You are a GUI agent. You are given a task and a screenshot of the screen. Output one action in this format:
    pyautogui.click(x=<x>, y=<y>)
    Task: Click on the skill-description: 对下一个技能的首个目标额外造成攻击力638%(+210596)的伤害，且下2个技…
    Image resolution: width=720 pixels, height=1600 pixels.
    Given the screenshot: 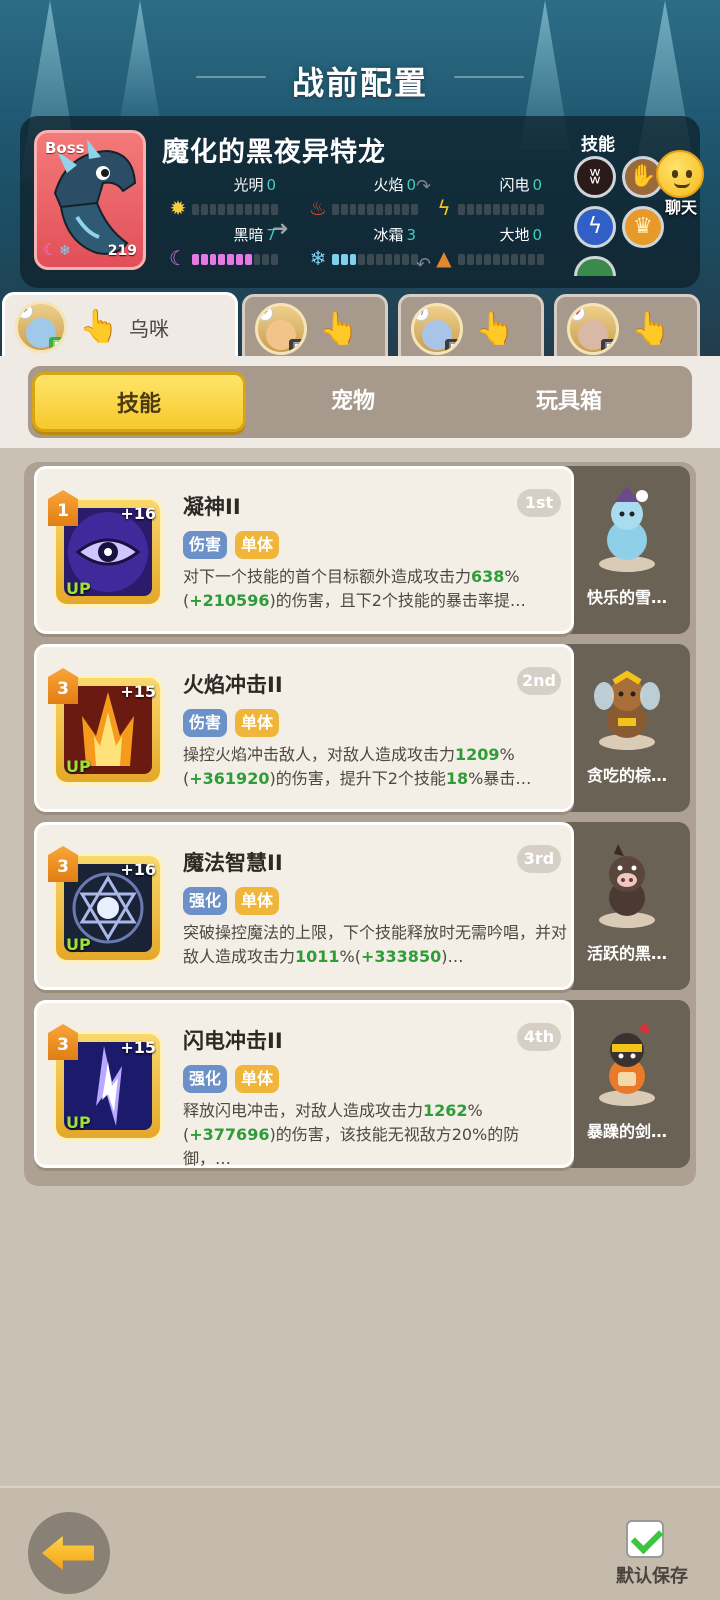 What is the action you would take?
    pyautogui.click(x=354, y=588)
    